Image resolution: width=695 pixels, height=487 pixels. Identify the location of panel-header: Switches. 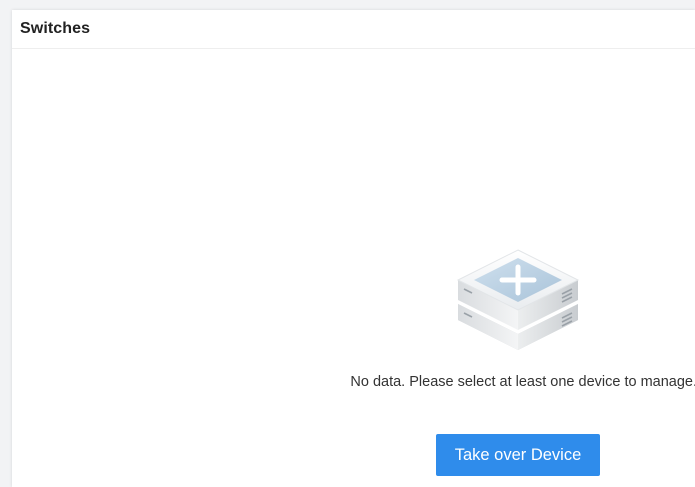
(353, 29).